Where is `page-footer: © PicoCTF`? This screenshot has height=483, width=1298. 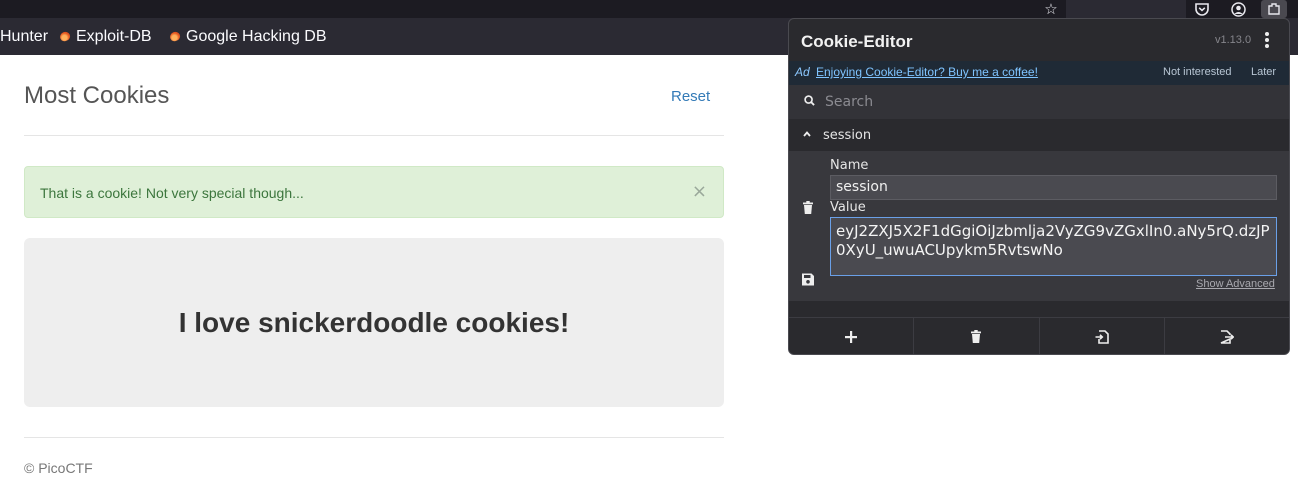 page-footer: © PicoCTF is located at coordinates (58, 468).